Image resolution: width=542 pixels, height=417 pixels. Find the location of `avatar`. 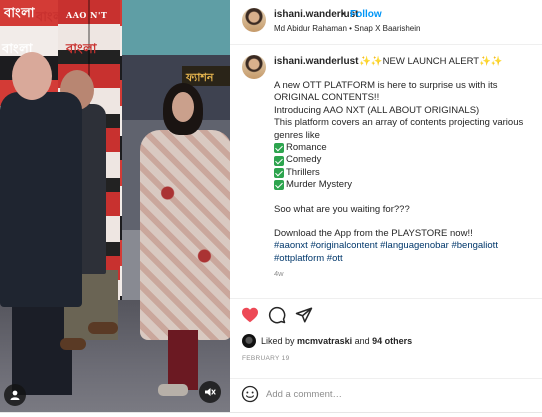

avatar is located at coordinates (254, 20).